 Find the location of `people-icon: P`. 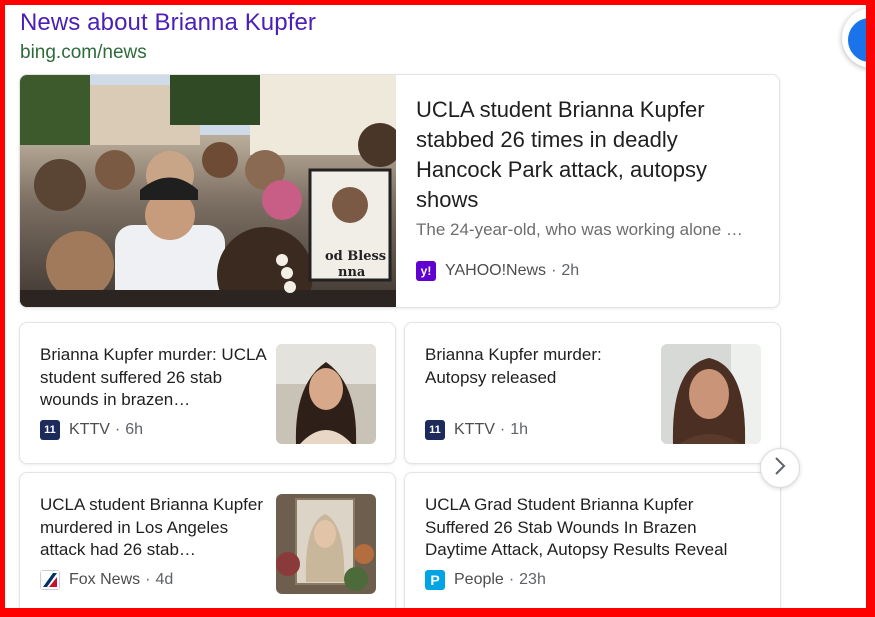

people-icon: P is located at coordinates (435, 580).